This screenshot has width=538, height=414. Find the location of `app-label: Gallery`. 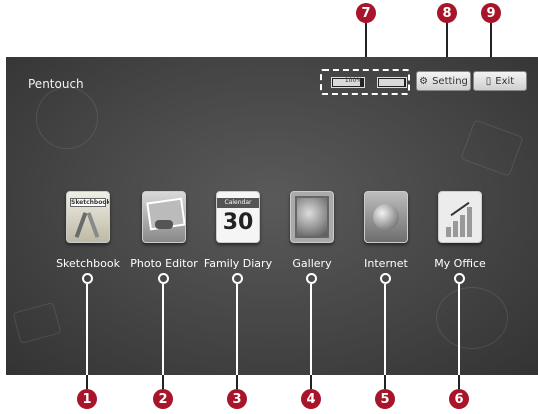

app-label: Gallery is located at coordinates (312, 263).